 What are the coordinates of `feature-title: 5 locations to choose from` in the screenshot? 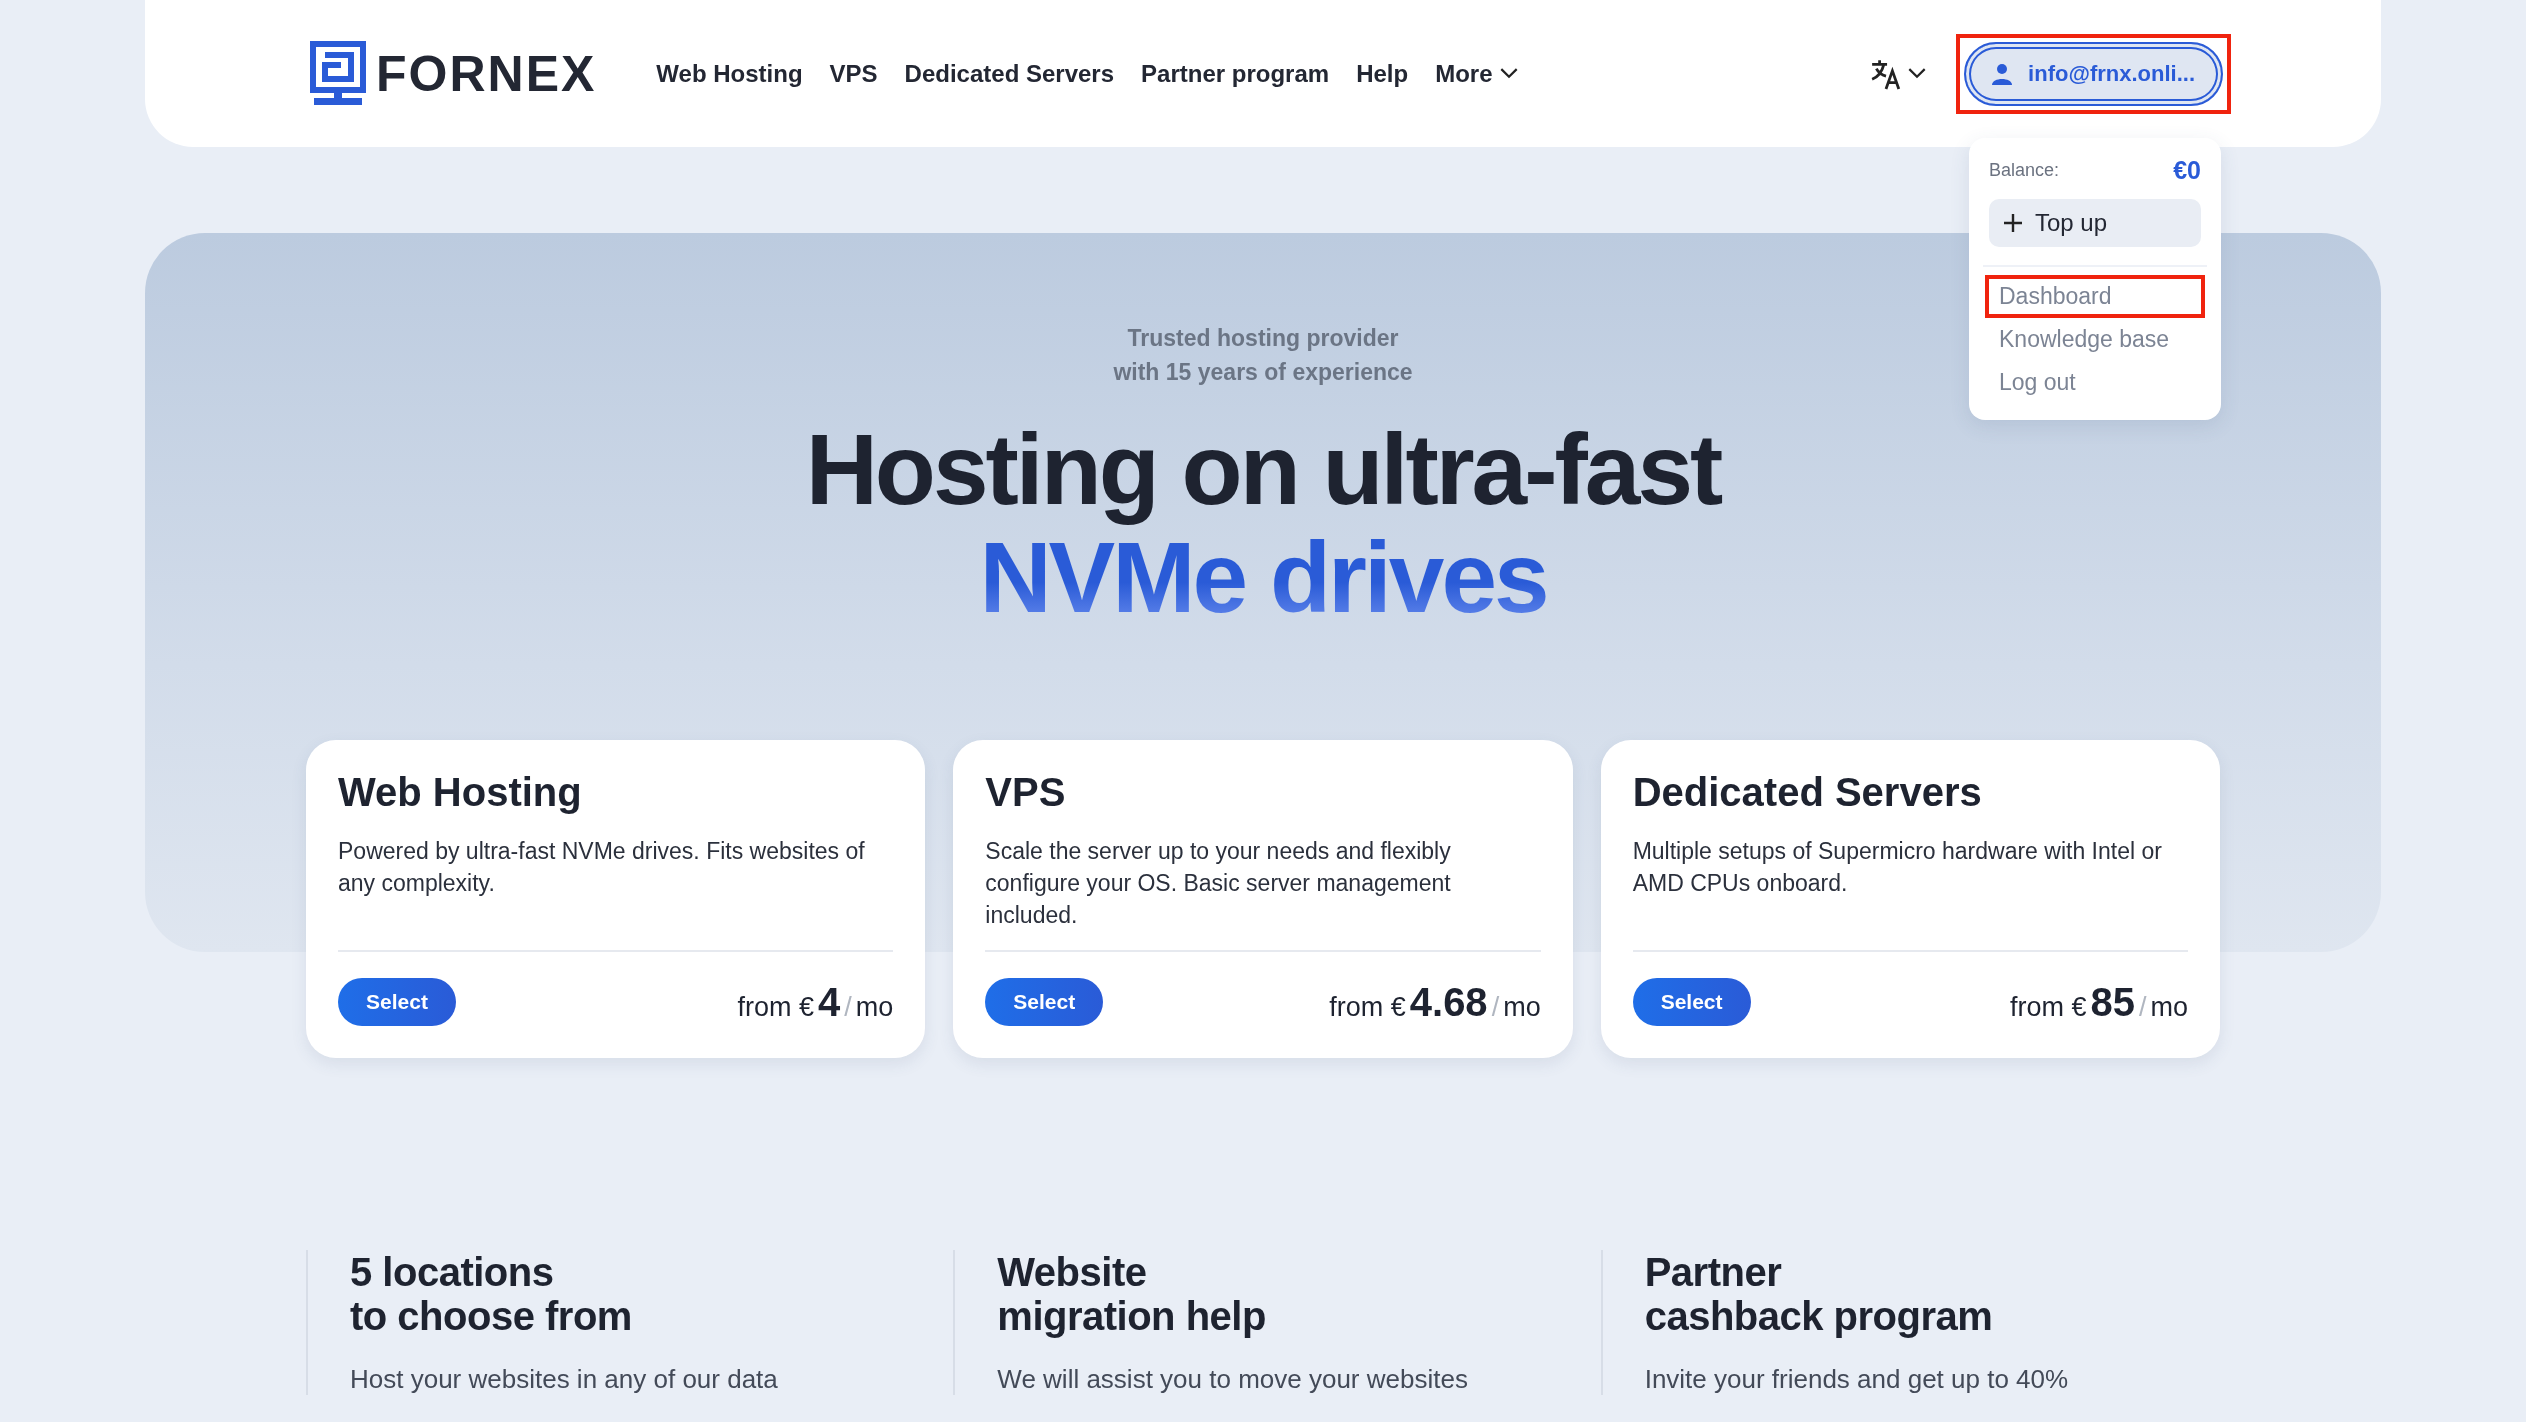 It's located at (491, 1294).